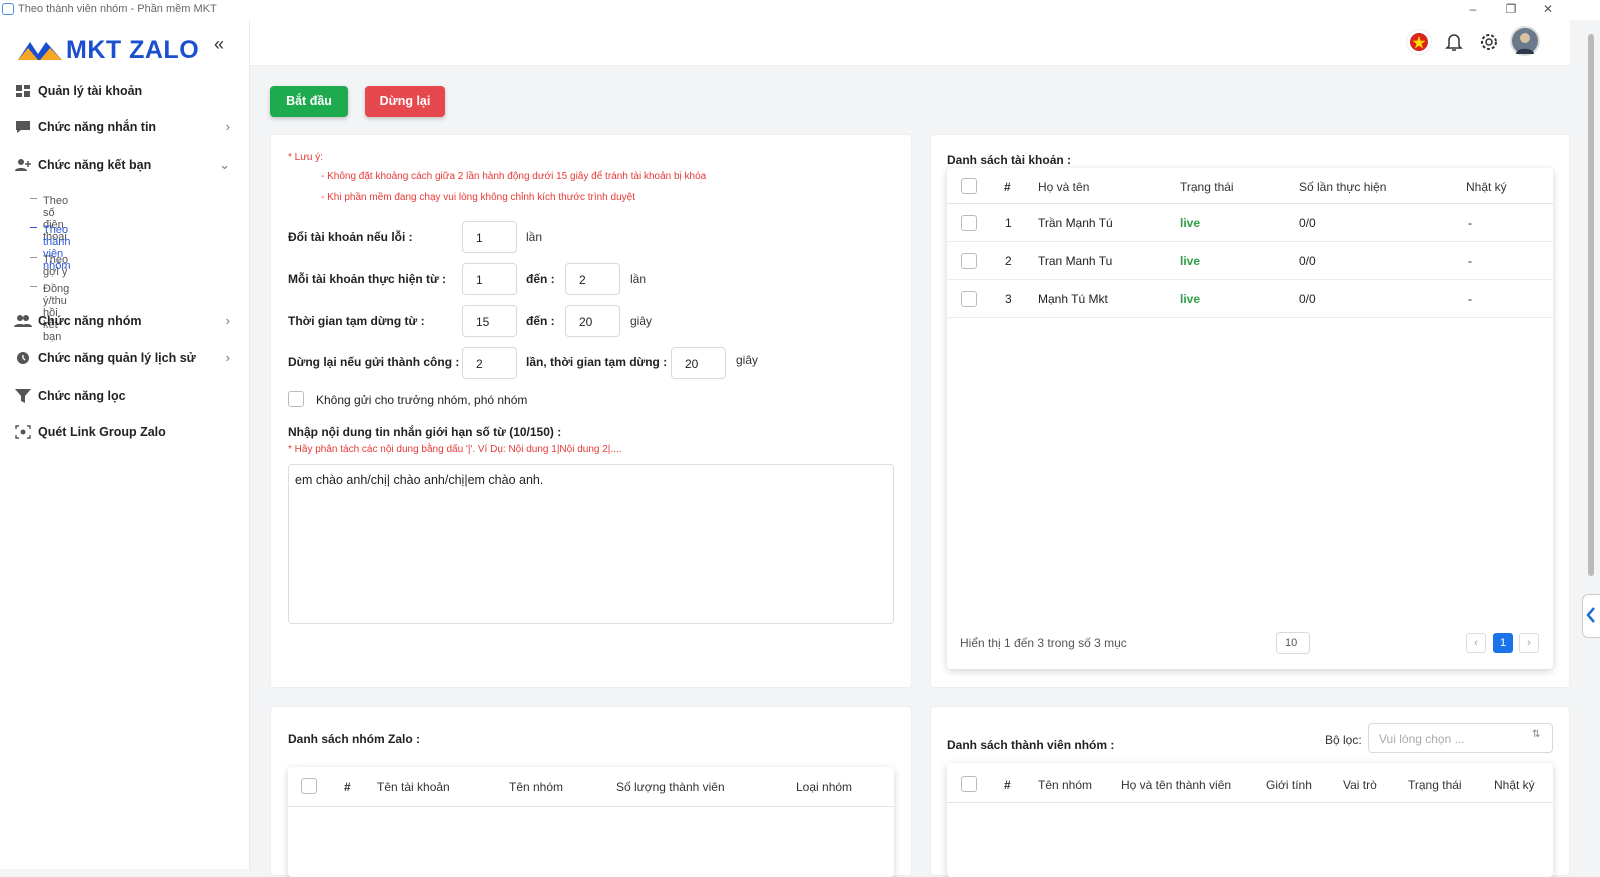 This screenshot has height=877, width=1600. What do you see at coordinates (8, 9) in the screenshot?
I see `app-icon` at bounding box center [8, 9].